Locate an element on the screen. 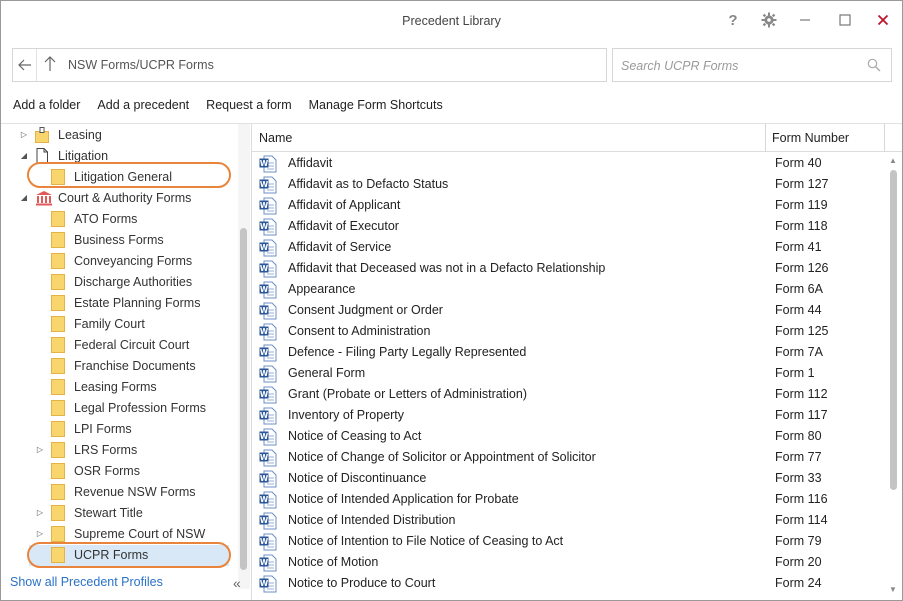 The width and height of the screenshot is (903, 601). tree-item-label: OSR Forms is located at coordinates (107, 471).